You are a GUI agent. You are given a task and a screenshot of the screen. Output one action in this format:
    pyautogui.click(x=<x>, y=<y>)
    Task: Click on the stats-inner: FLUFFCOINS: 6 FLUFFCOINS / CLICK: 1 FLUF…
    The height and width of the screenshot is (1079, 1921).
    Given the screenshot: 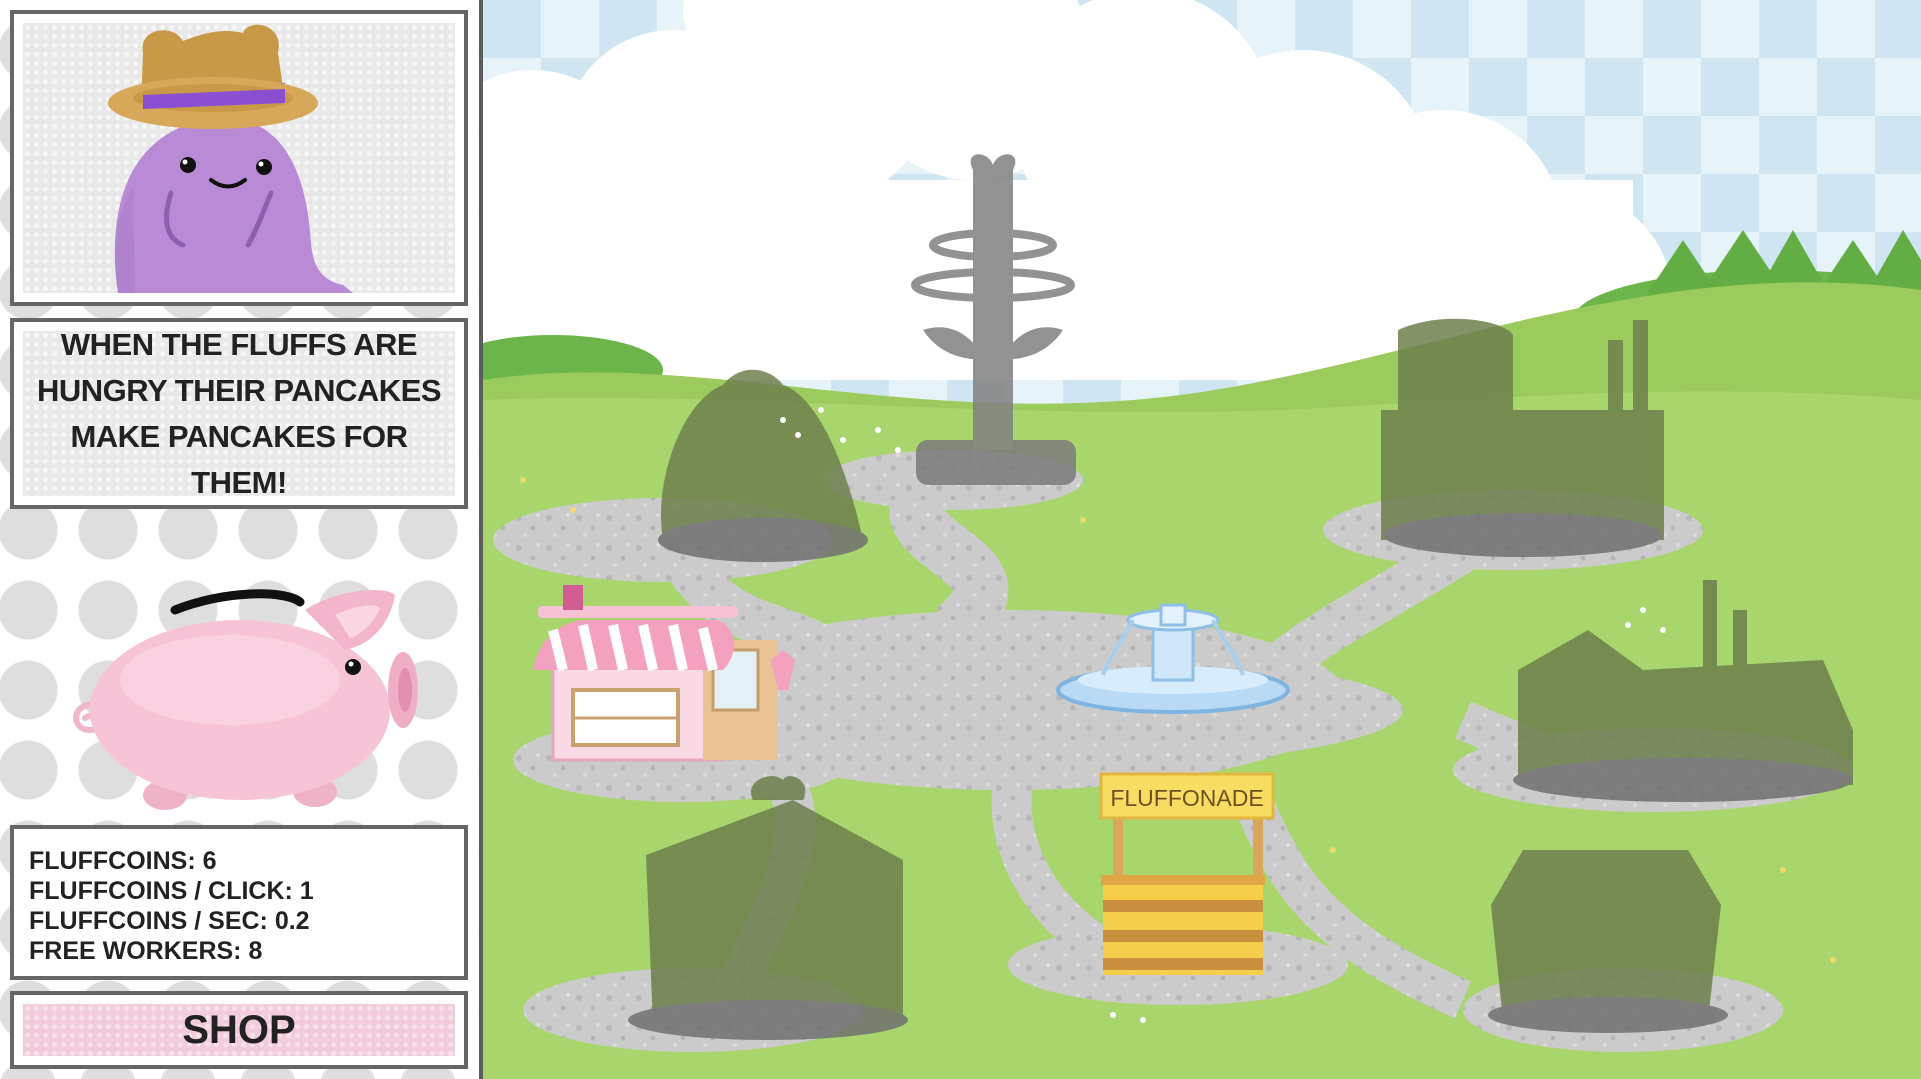 What is the action you would take?
    pyautogui.click(x=239, y=902)
    